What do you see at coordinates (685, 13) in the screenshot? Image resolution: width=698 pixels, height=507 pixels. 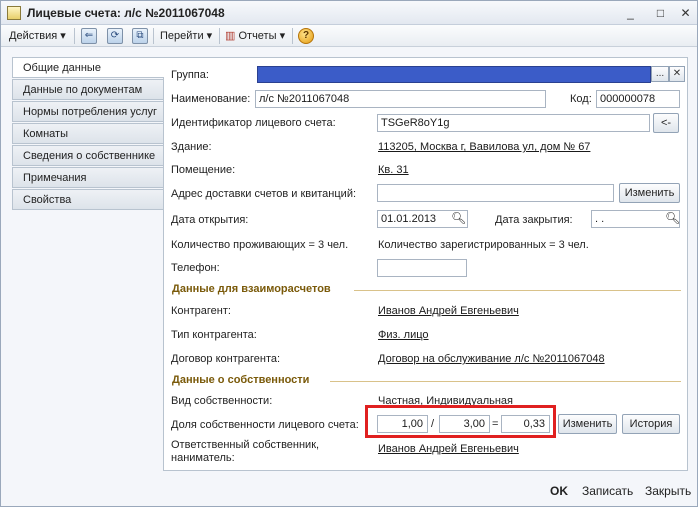 I see `close-window-button: ✕` at bounding box center [685, 13].